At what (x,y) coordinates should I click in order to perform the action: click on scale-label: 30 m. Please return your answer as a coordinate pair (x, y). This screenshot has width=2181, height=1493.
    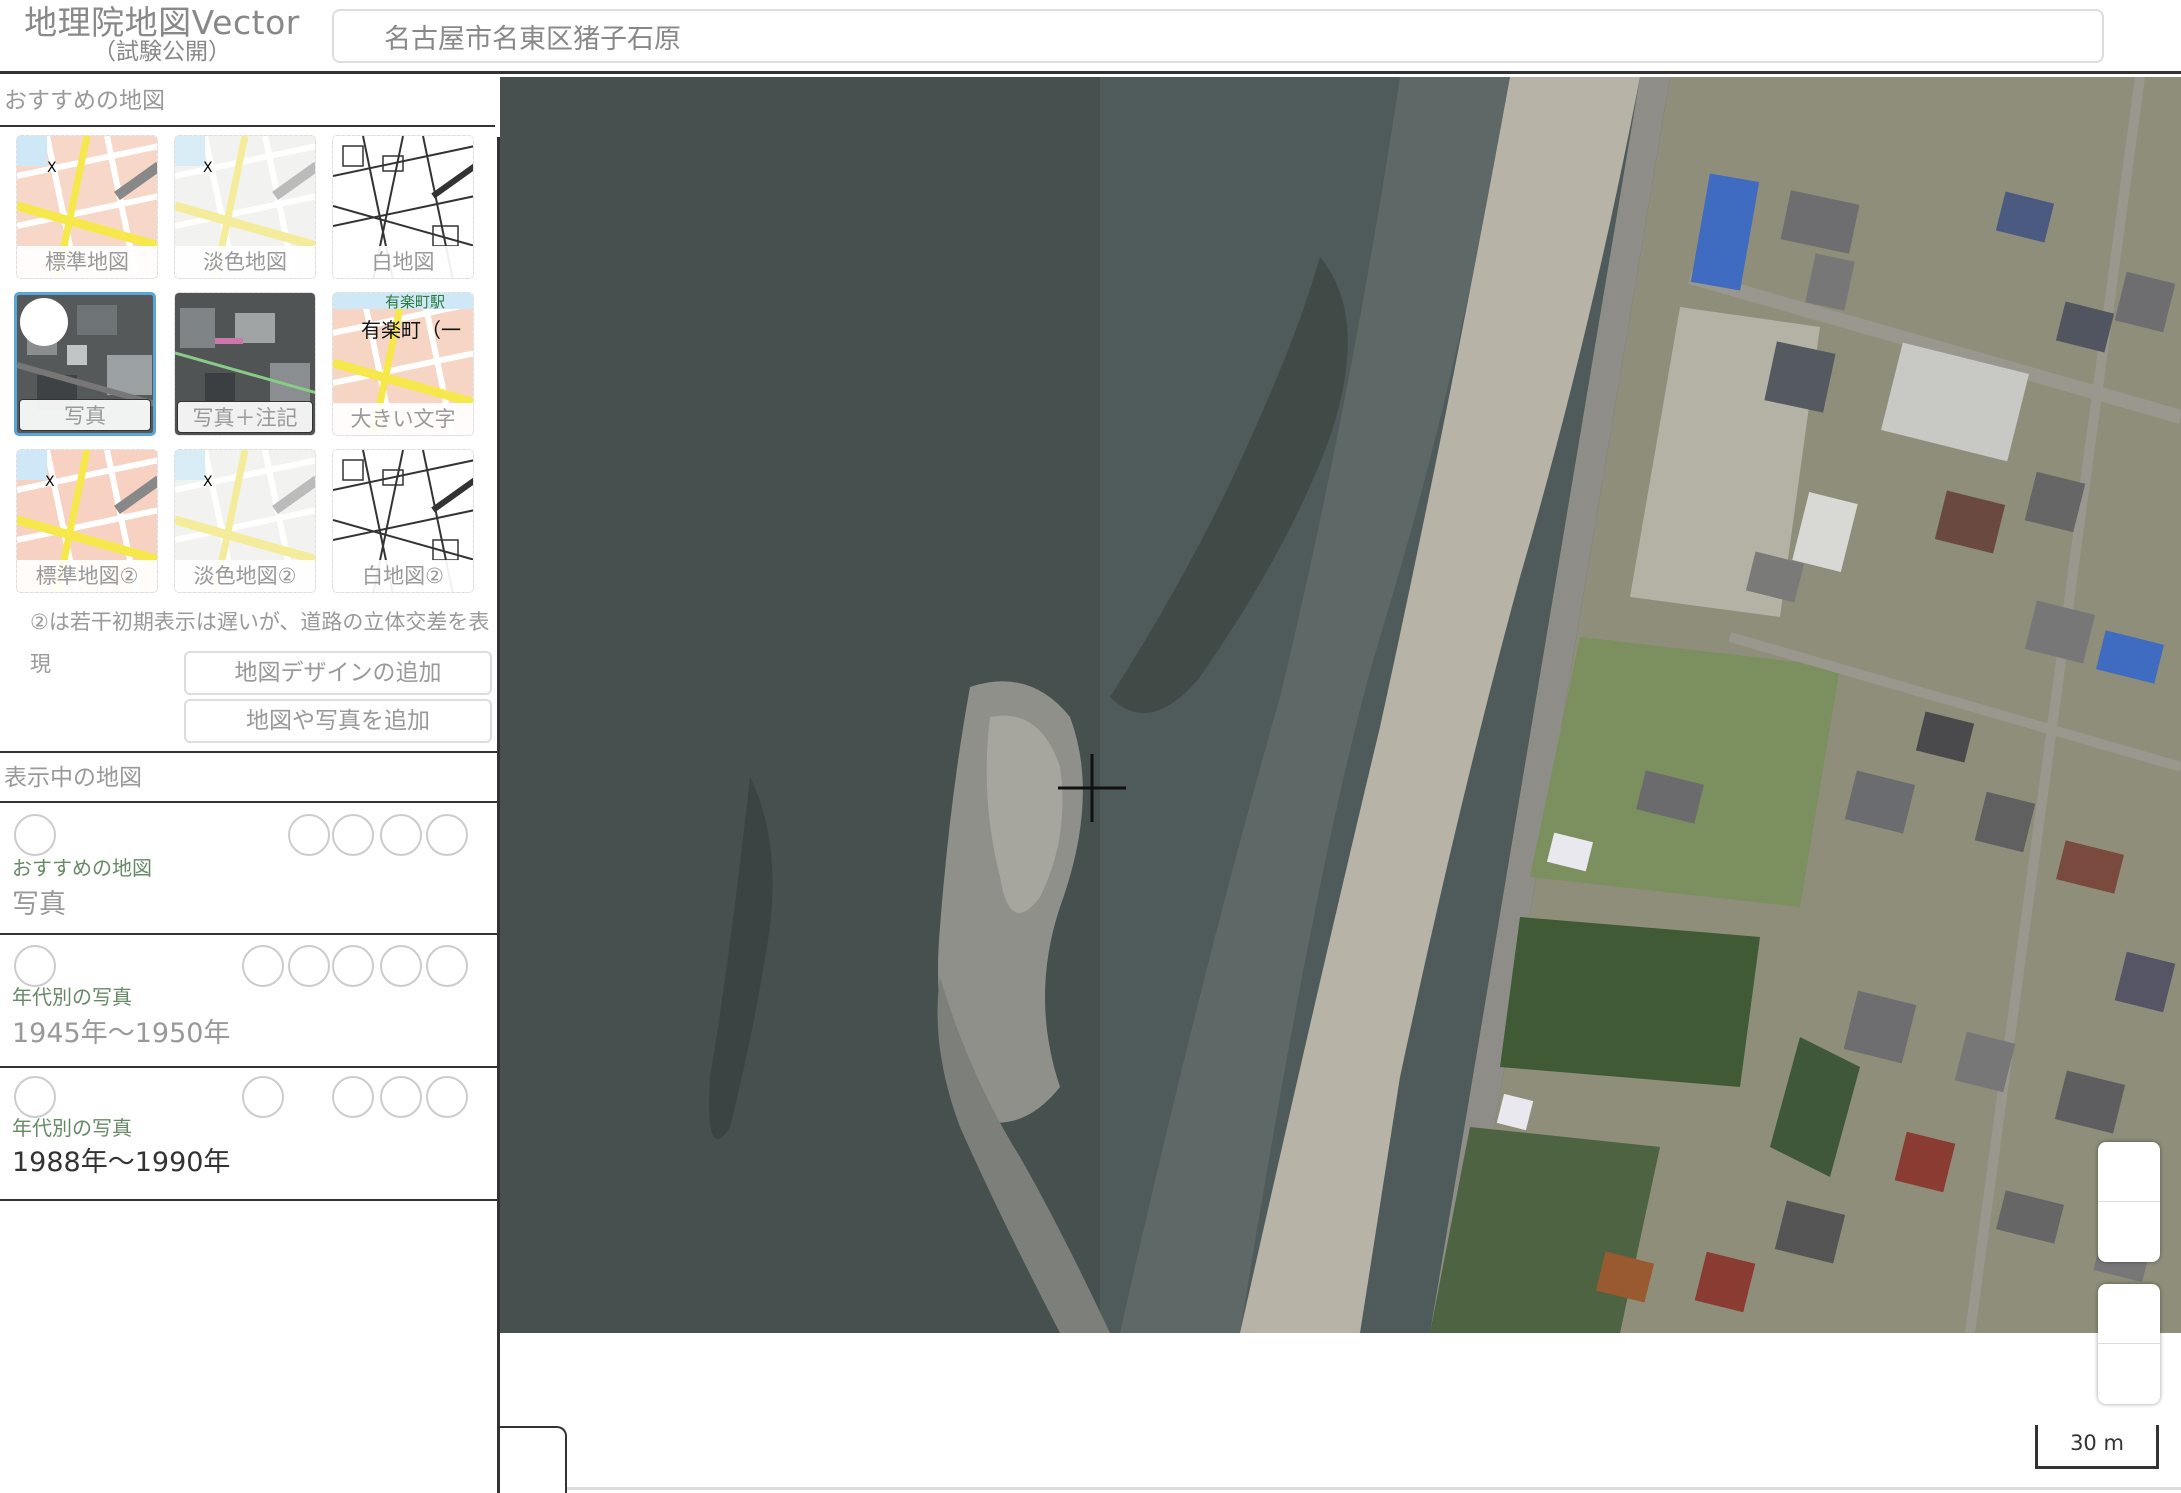
    Looking at the image, I should click on (2097, 1443).